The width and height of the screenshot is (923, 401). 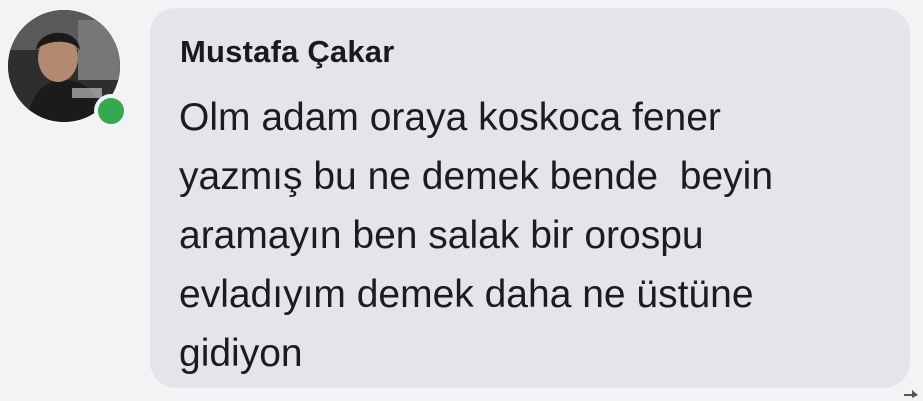 What do you see at coordinates (111, 111) in the screenshot?
I see `online-status-icon` at bounding box center [111, 111].